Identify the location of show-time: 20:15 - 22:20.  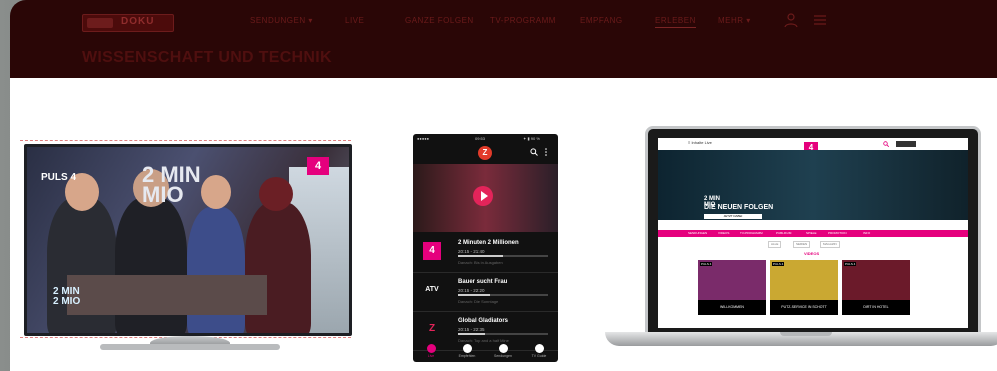
(471, 290).